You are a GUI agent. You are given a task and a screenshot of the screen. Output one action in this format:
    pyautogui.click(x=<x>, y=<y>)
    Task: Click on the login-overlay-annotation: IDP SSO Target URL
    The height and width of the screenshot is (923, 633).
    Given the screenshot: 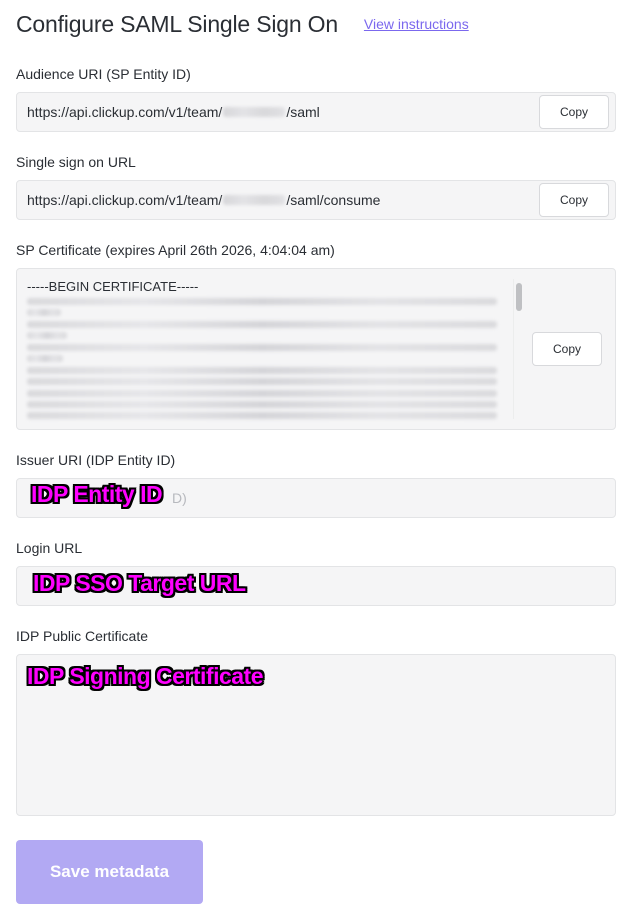 What is the action you would take?
    pyautogui.click(x=139, y=583)
    